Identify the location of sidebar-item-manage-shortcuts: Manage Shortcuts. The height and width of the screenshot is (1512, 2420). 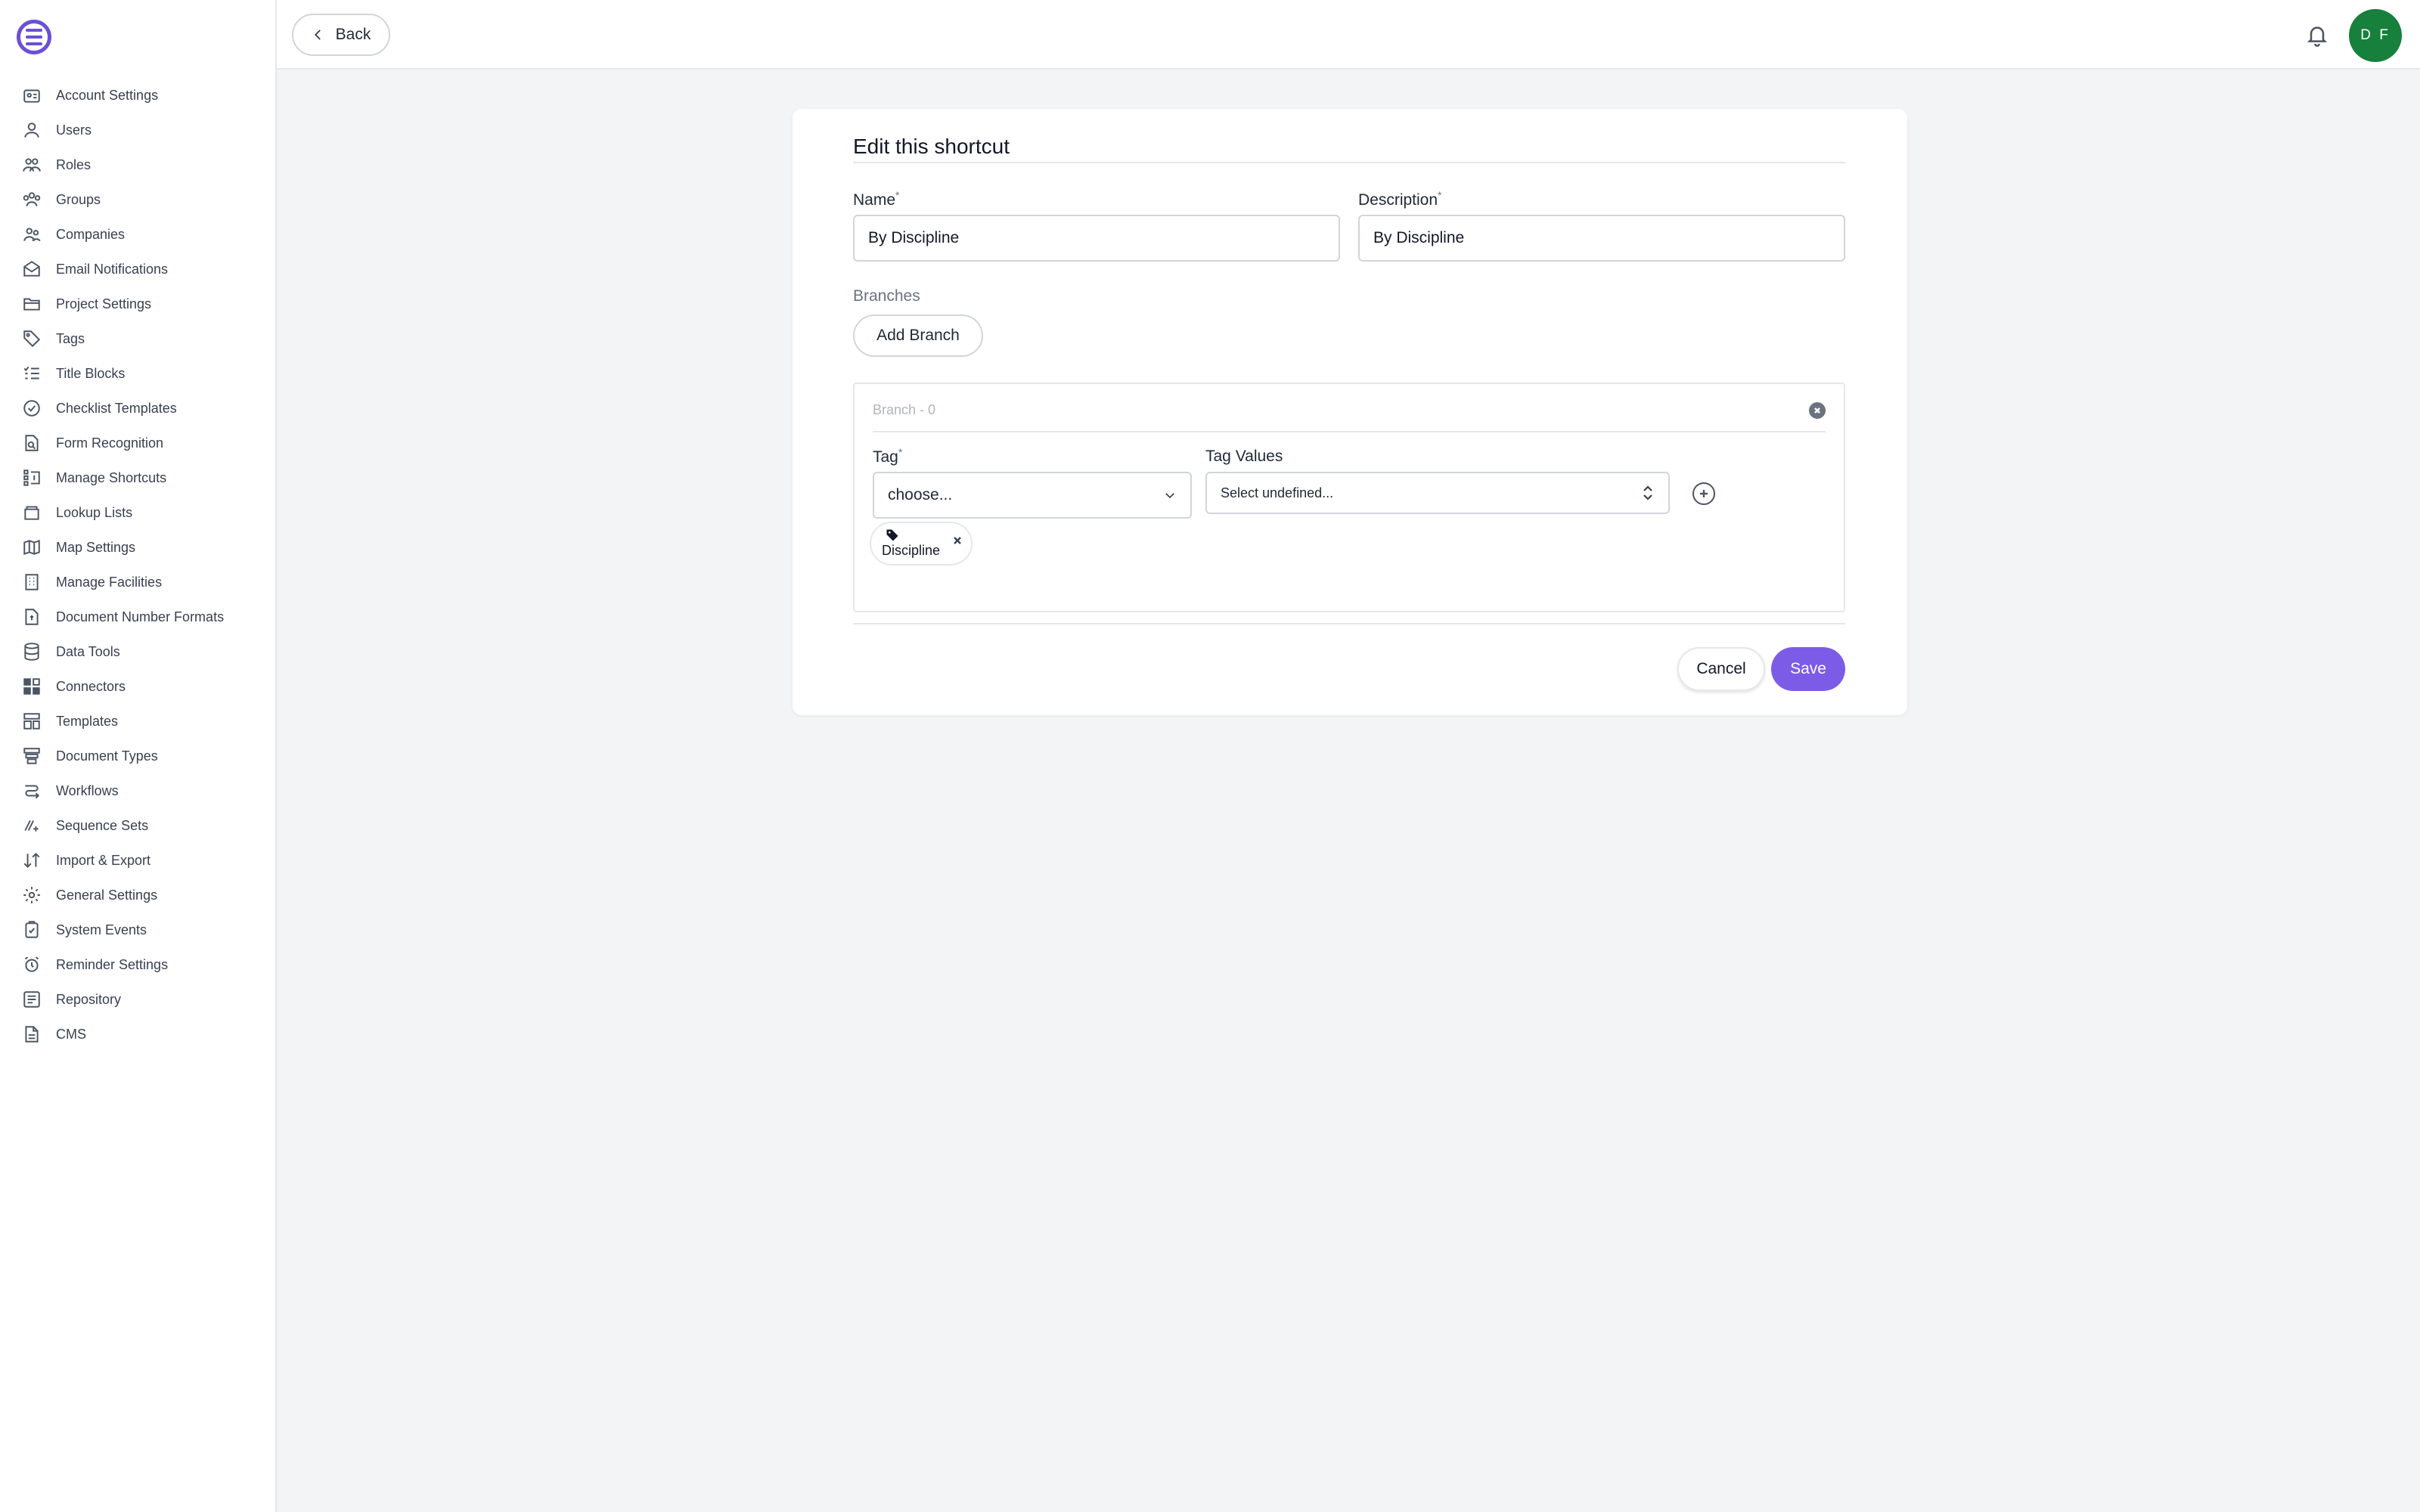
(138, 478).